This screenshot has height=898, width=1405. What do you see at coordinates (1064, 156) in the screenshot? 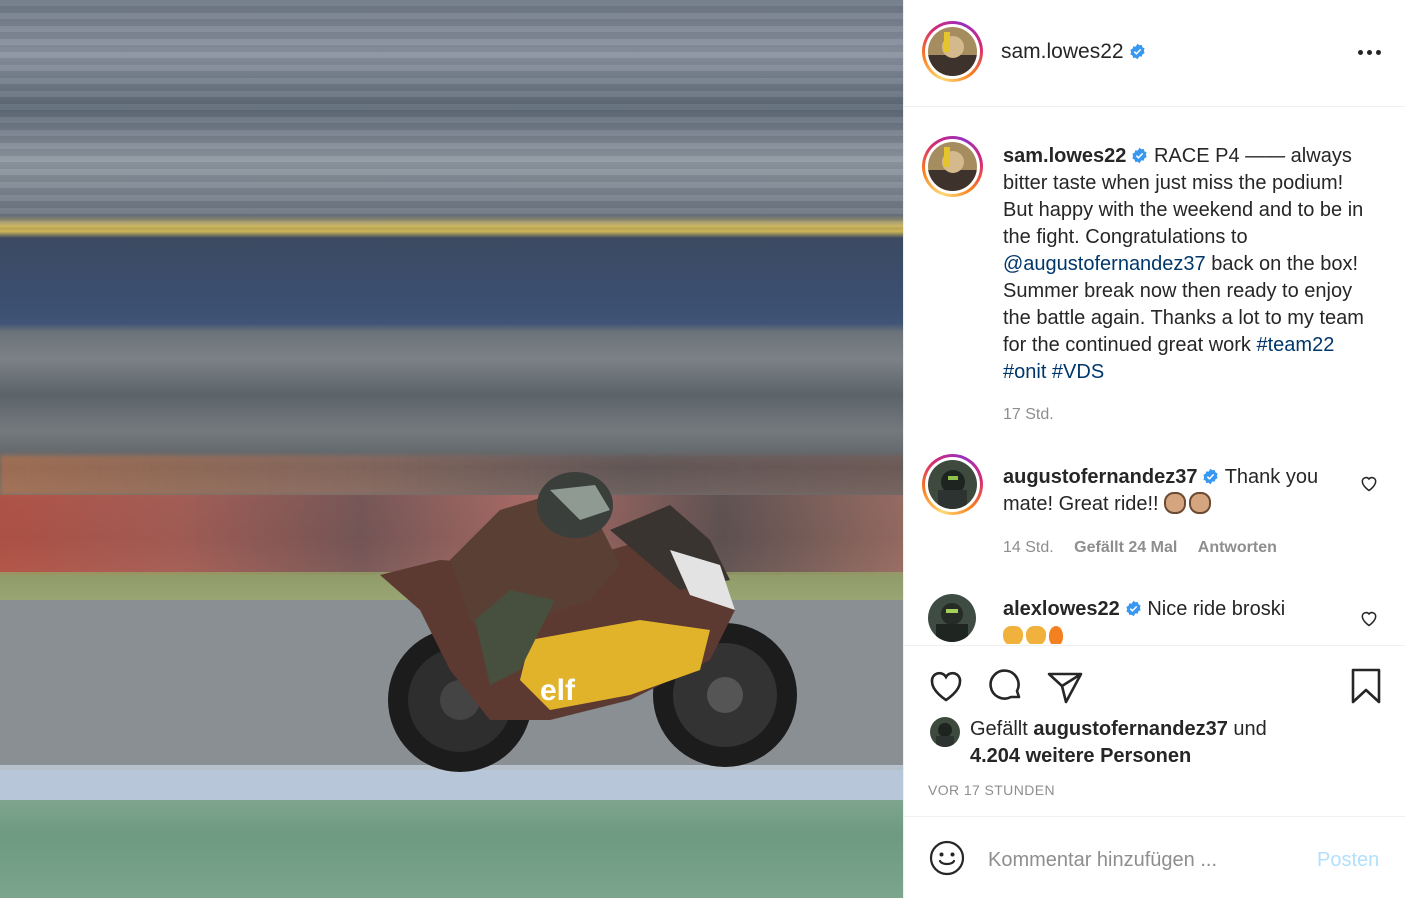
I see `caption-username: sam.lowes22` at bounding box center [1064, 156].